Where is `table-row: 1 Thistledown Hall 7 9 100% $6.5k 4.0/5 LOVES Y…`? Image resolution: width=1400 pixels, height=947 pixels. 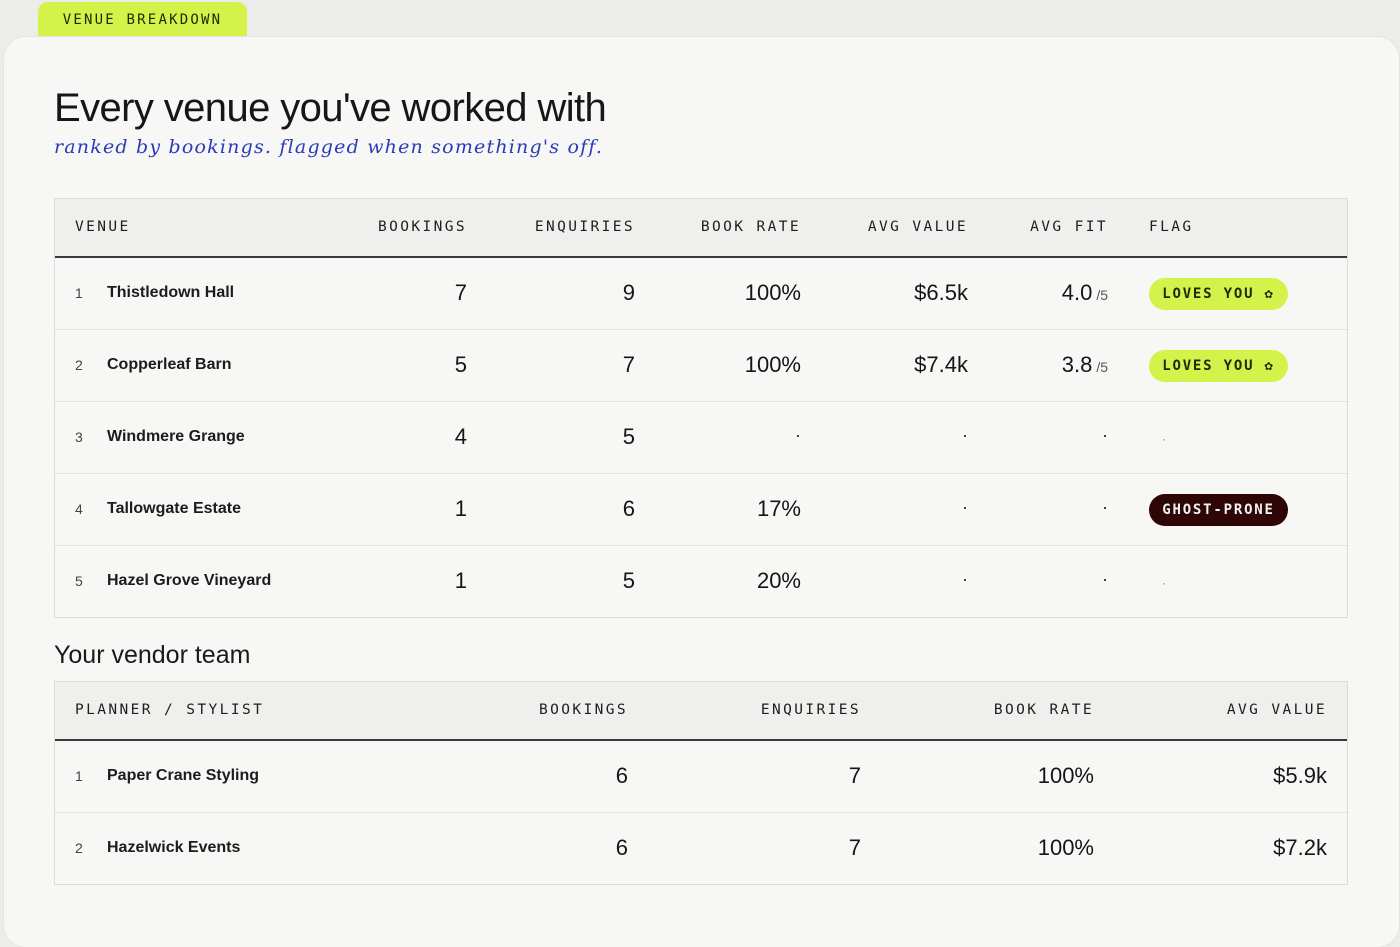 table-row: 1 Thistledown Hall 7 9 100% $6.5k 4.0/5 LOVES Y… is located at coordinates (701, 294).